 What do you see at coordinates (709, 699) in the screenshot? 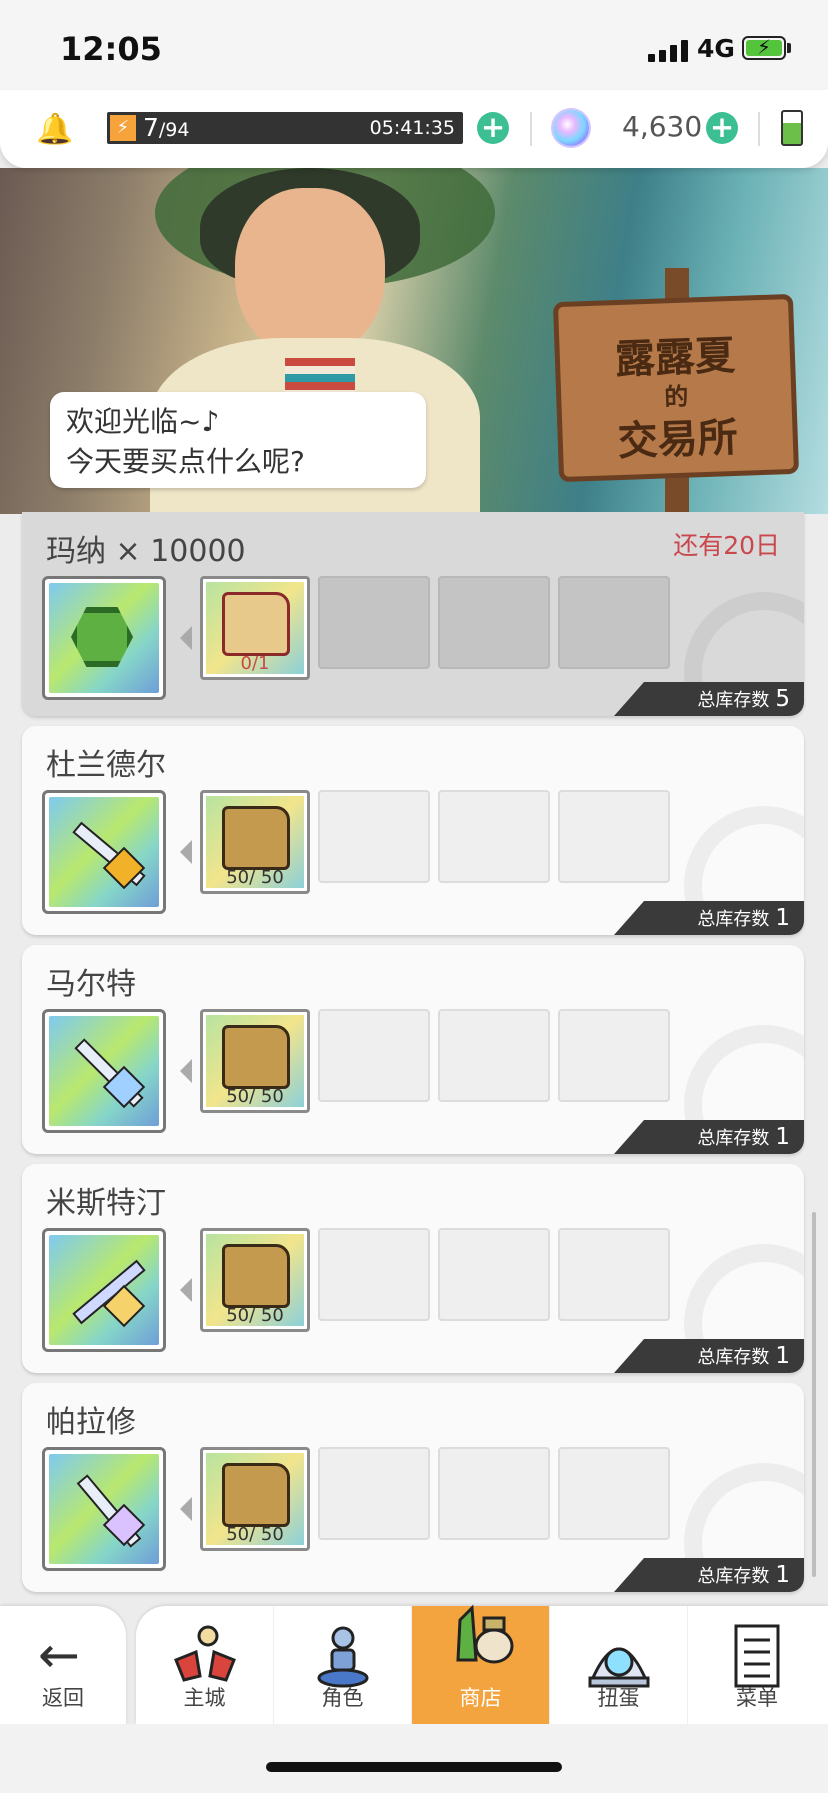
I see `stock-badge: 总库存数 5` at bounding box center [709, 699].